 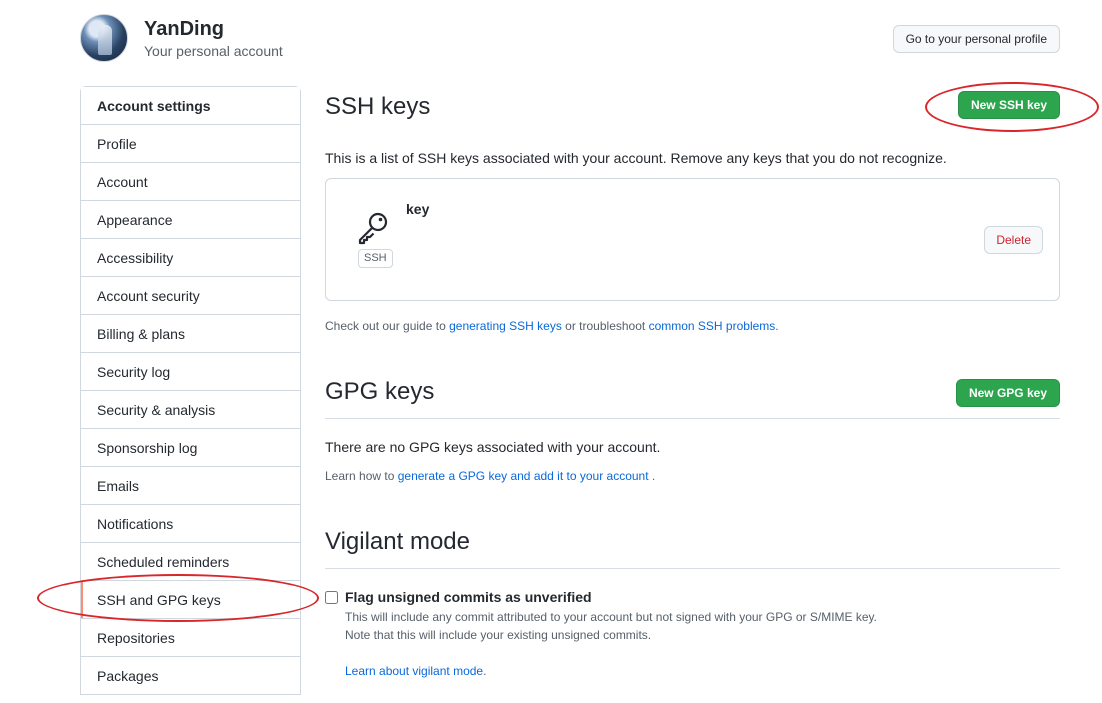 What do you see at coordinates (692, 395) in the screenshot?
I see `gpg-keys-header: GPG keys New GPG key` at bounding box center [692, 395].